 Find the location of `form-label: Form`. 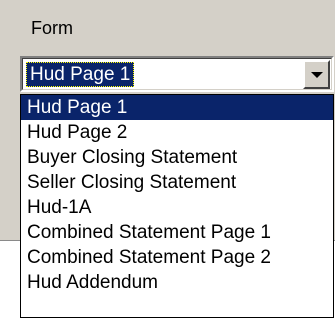

form-label: Form is located at coordinates (52, 28).